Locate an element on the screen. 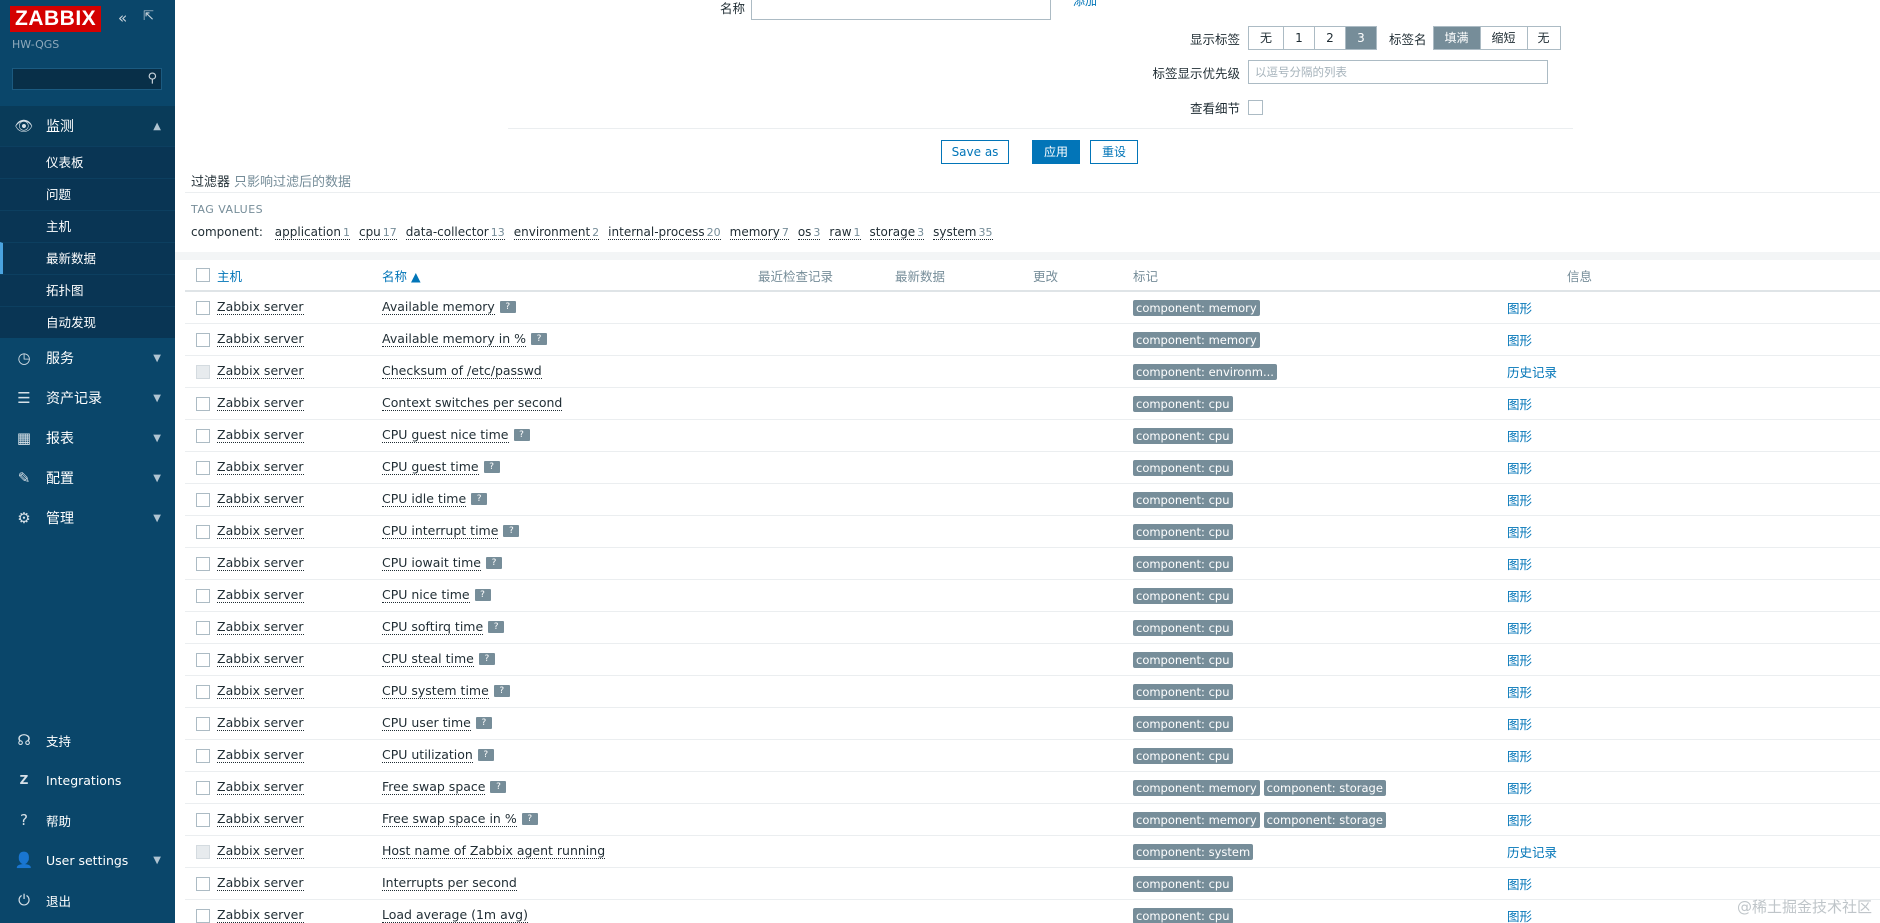 The image size is (1880, 923). add-tag-link: 添加 is located at coordinates (1085, 4).